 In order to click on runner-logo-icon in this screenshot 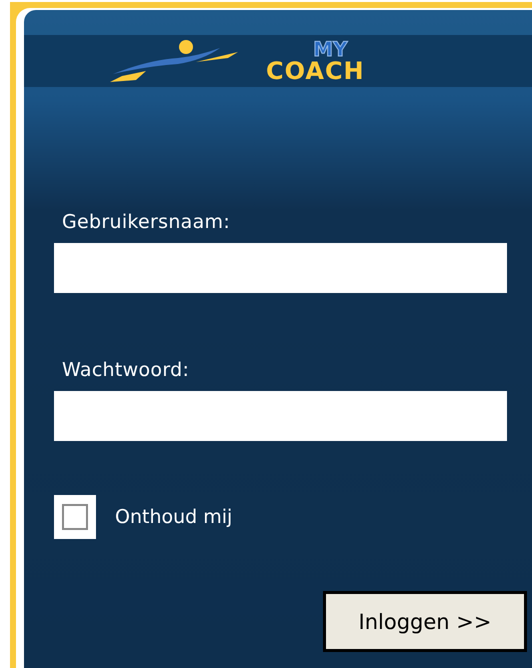, I will do `click(174, 61)`.